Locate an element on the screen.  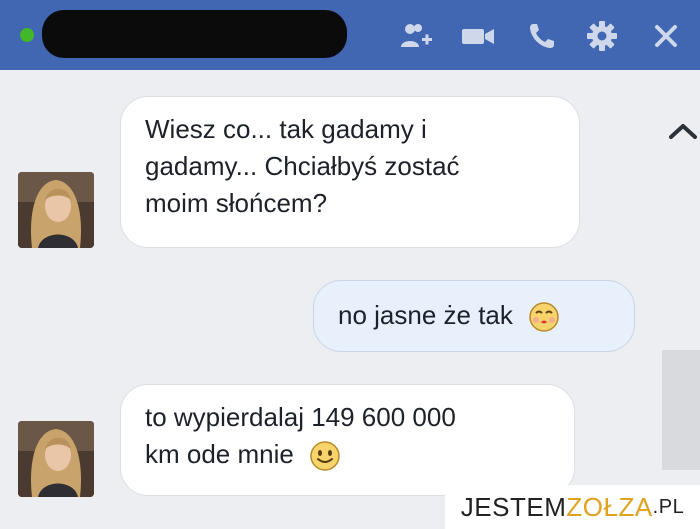
contact-name-redacted is located at coordinates (194, 34).